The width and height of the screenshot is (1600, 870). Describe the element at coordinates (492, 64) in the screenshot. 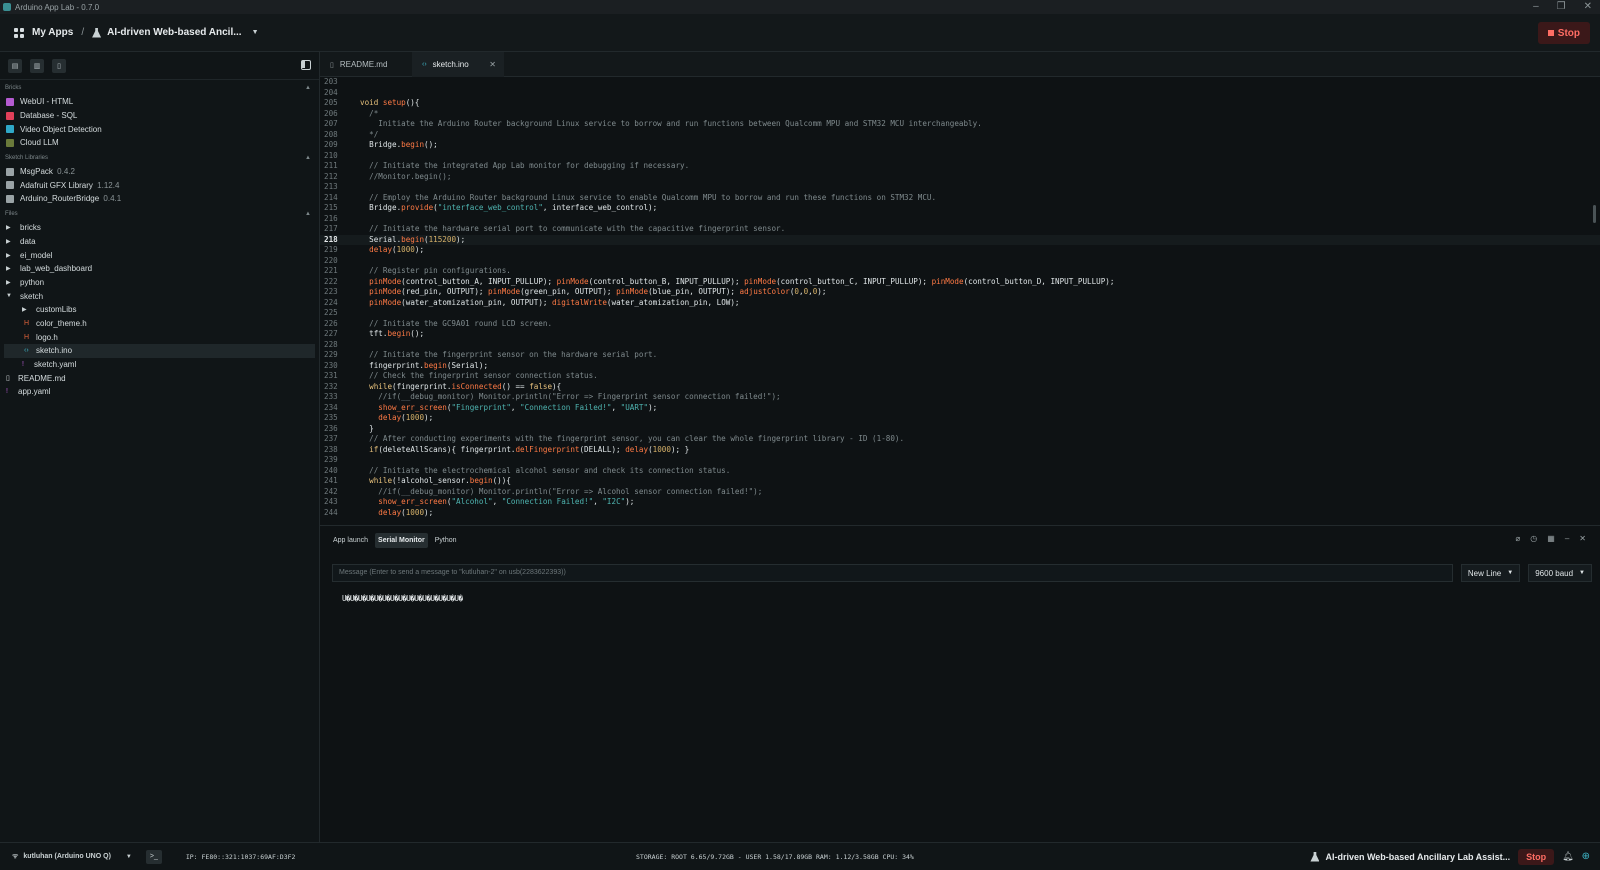

I see `close-tab-icon: ✕` at that location.